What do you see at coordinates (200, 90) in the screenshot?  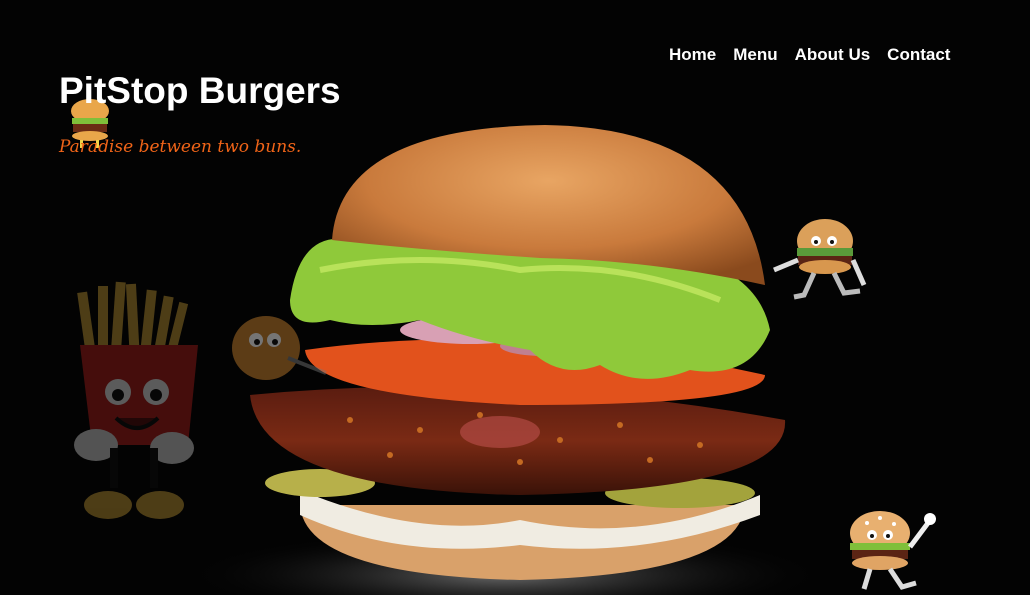 I see `site-title: PitStop Burgers` at bounding box center [200, 90].